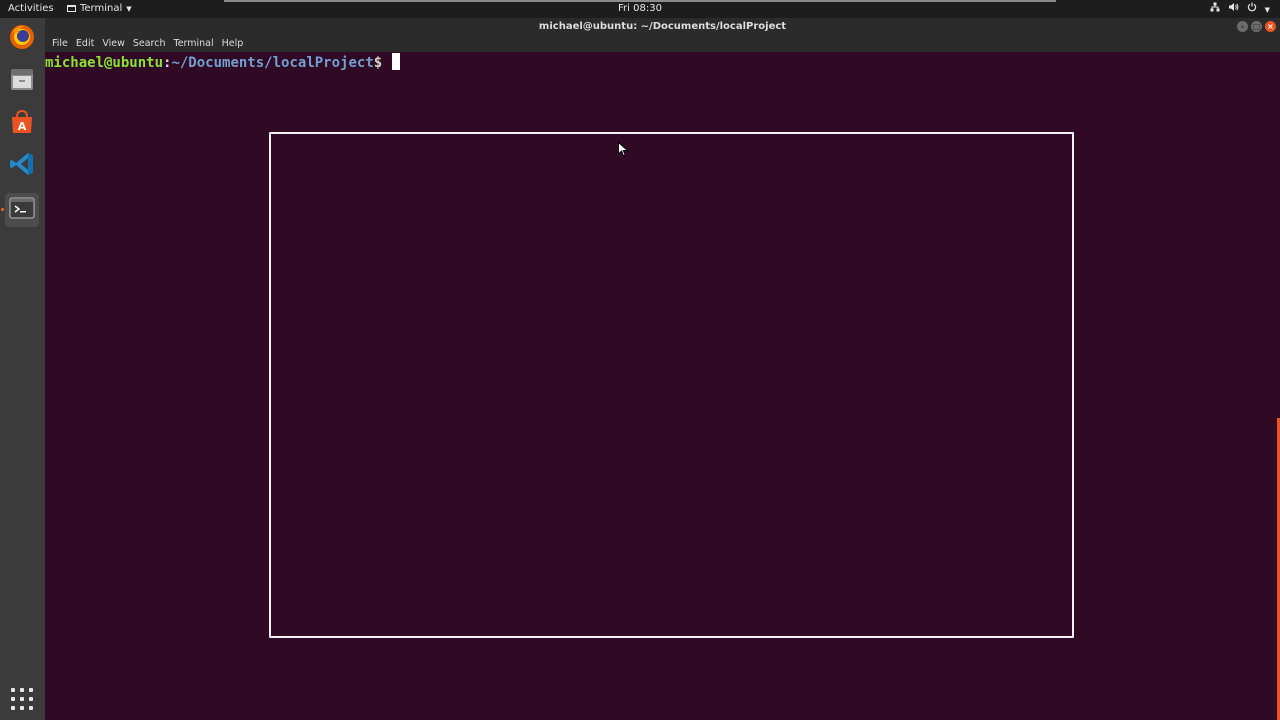  What do you see at coordinates (1275, 386) in the screenshot?
I see `scrollbar` at bounding box center [1275, 386].